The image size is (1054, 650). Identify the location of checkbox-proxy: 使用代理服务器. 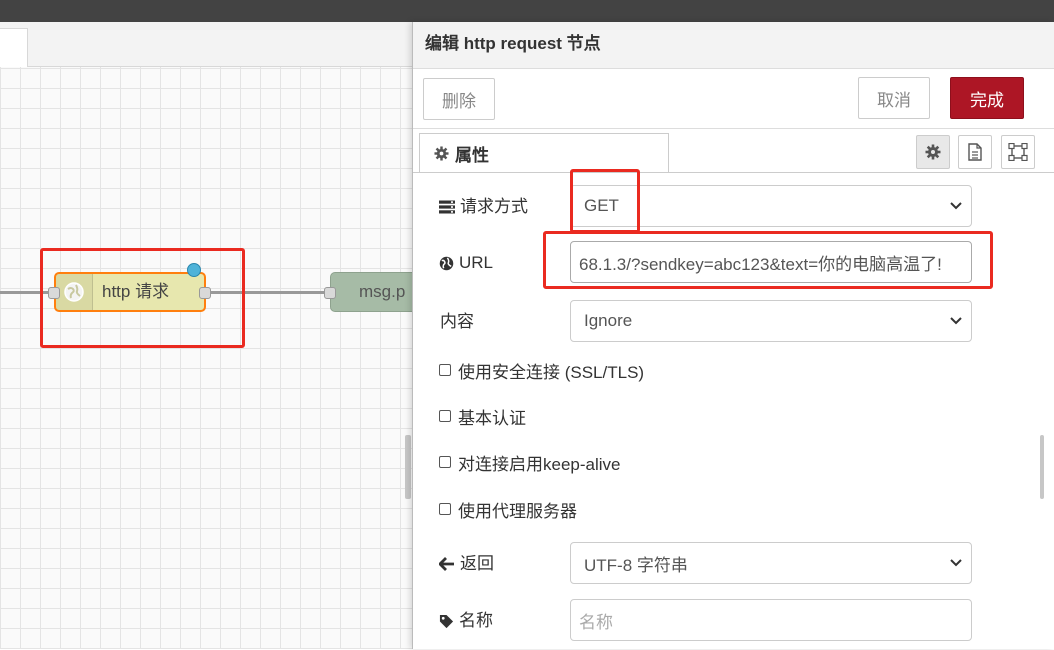
(508, 509).